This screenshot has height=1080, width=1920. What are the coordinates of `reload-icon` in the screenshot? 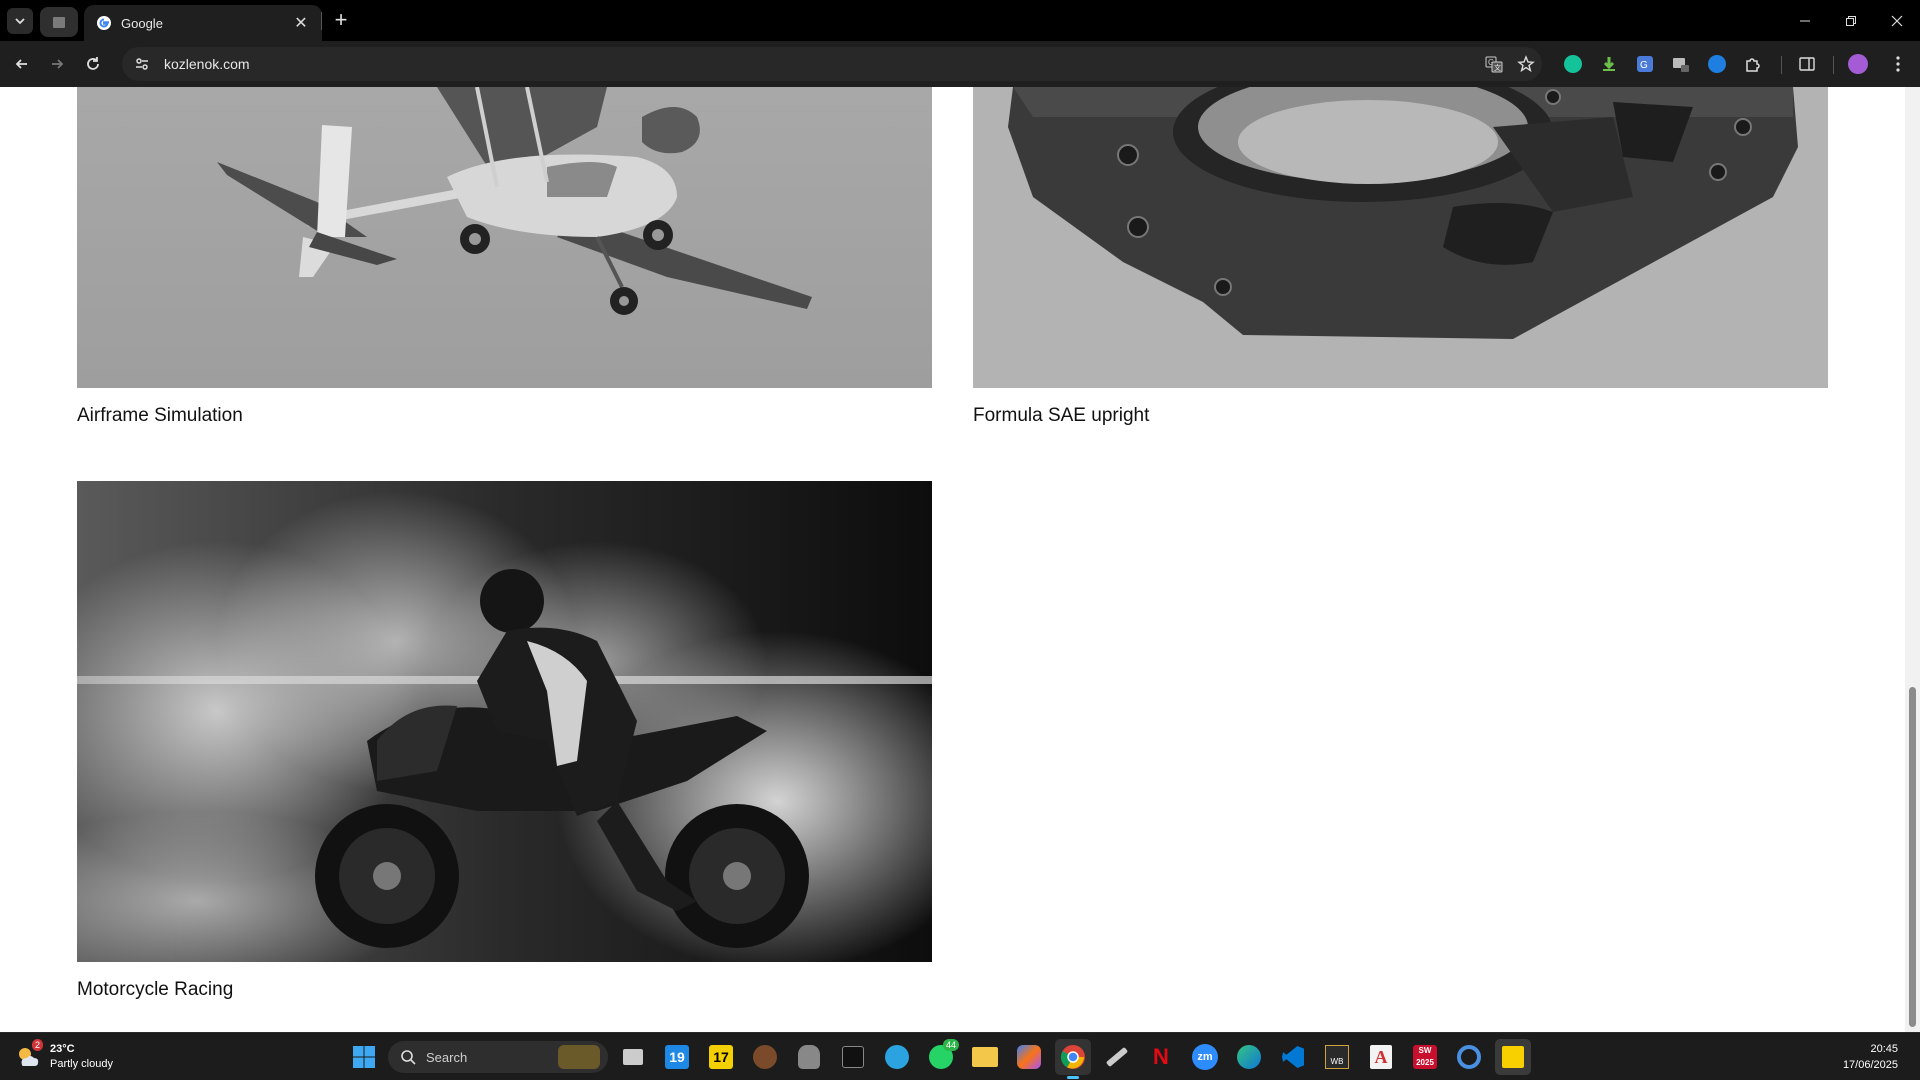 It's located at (93, 63).